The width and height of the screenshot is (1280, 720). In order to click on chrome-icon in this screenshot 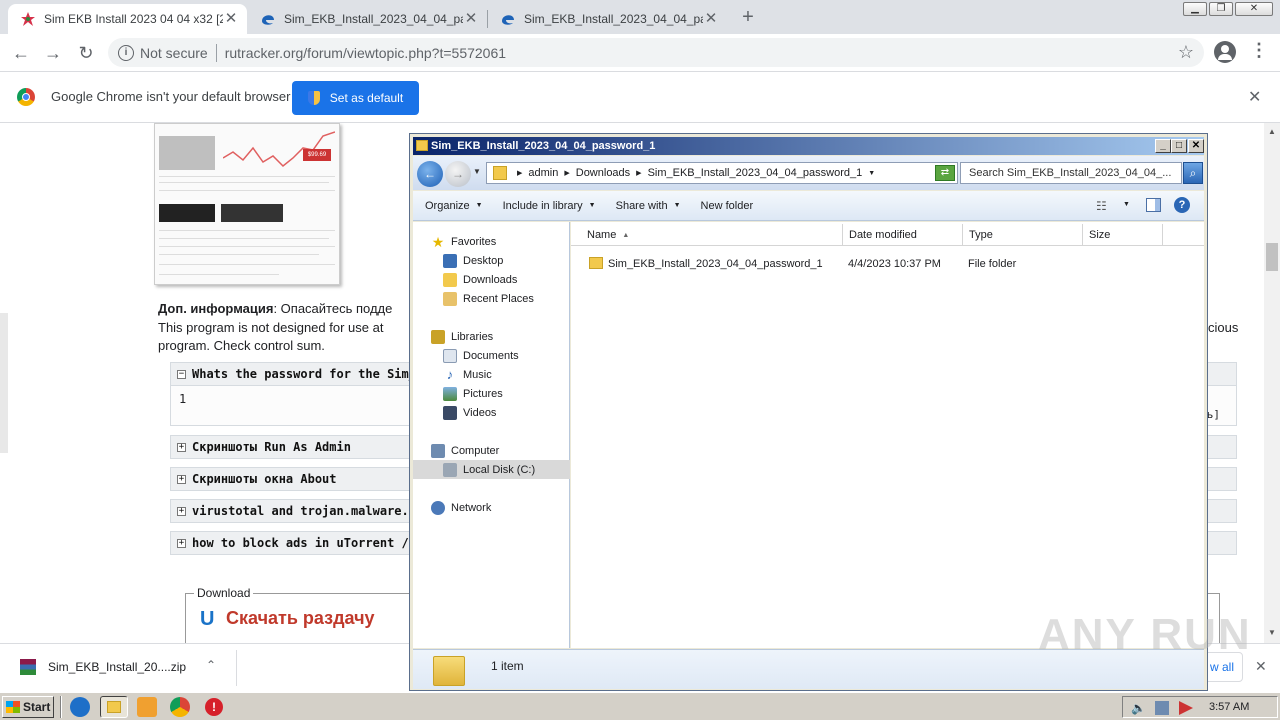, I will do `click(180, 707)`.